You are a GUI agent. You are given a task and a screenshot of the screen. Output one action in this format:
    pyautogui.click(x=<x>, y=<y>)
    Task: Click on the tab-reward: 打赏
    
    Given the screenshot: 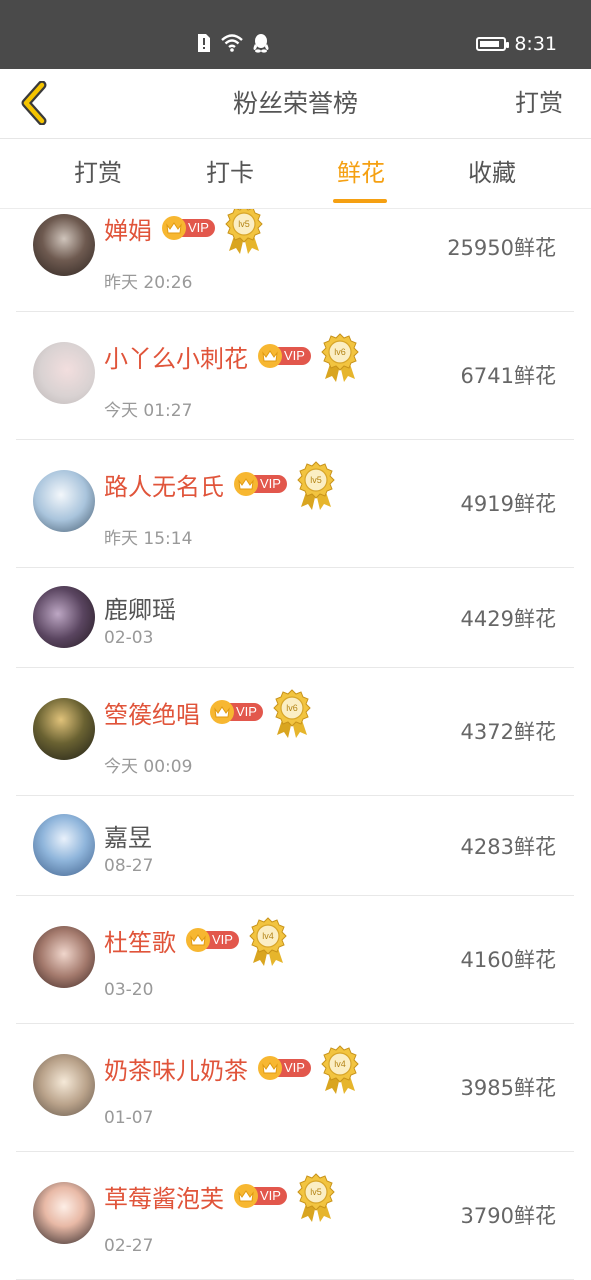 What is the action you would take?
    pyautogui.click(x=98, y=173)
    